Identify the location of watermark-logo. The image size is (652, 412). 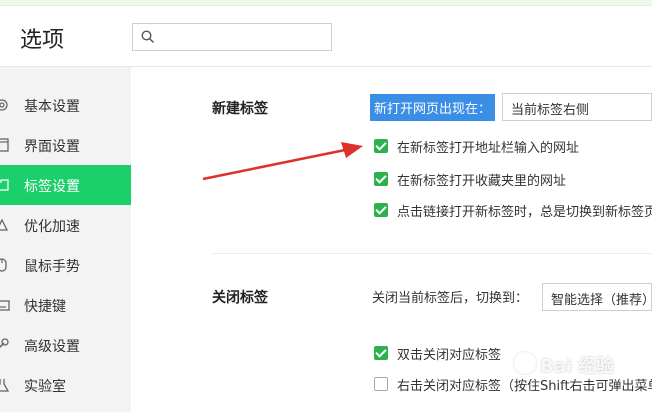
(525, 363).